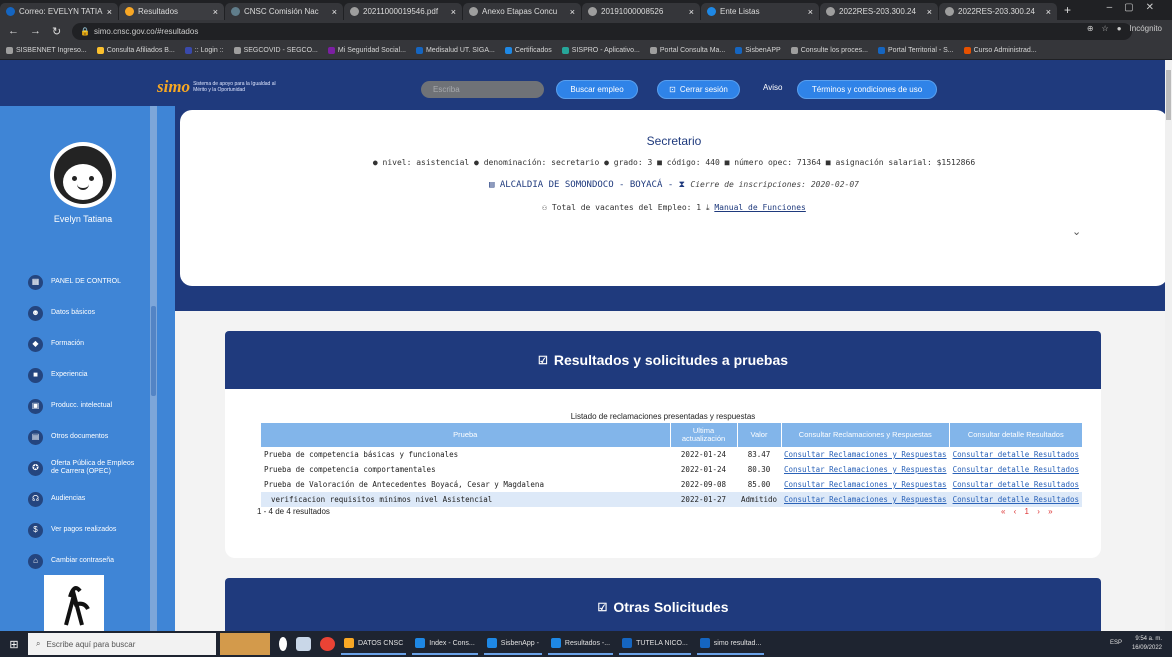 The height and width of the screenshot is (657, 1172). Describe the element at coordinates (626, 207) in the screenshot. I see `vacantes: Total de vacantes del Empleo: 1` at that location.